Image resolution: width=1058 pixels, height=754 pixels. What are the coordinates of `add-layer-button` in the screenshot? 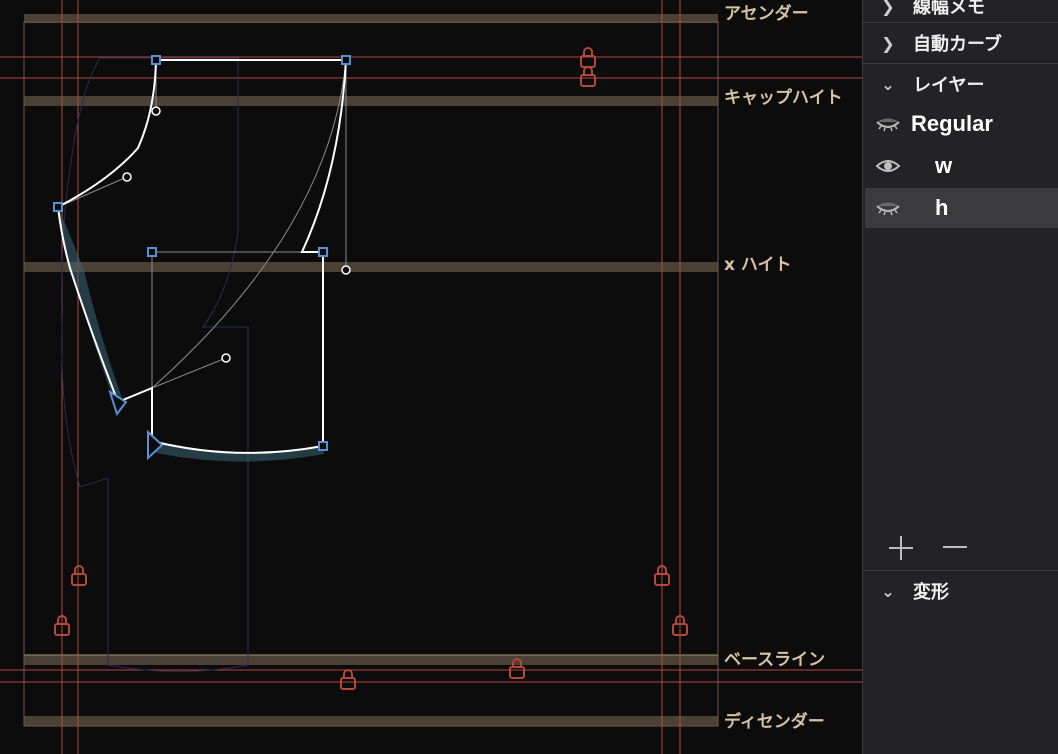 It's located at (901, 548).